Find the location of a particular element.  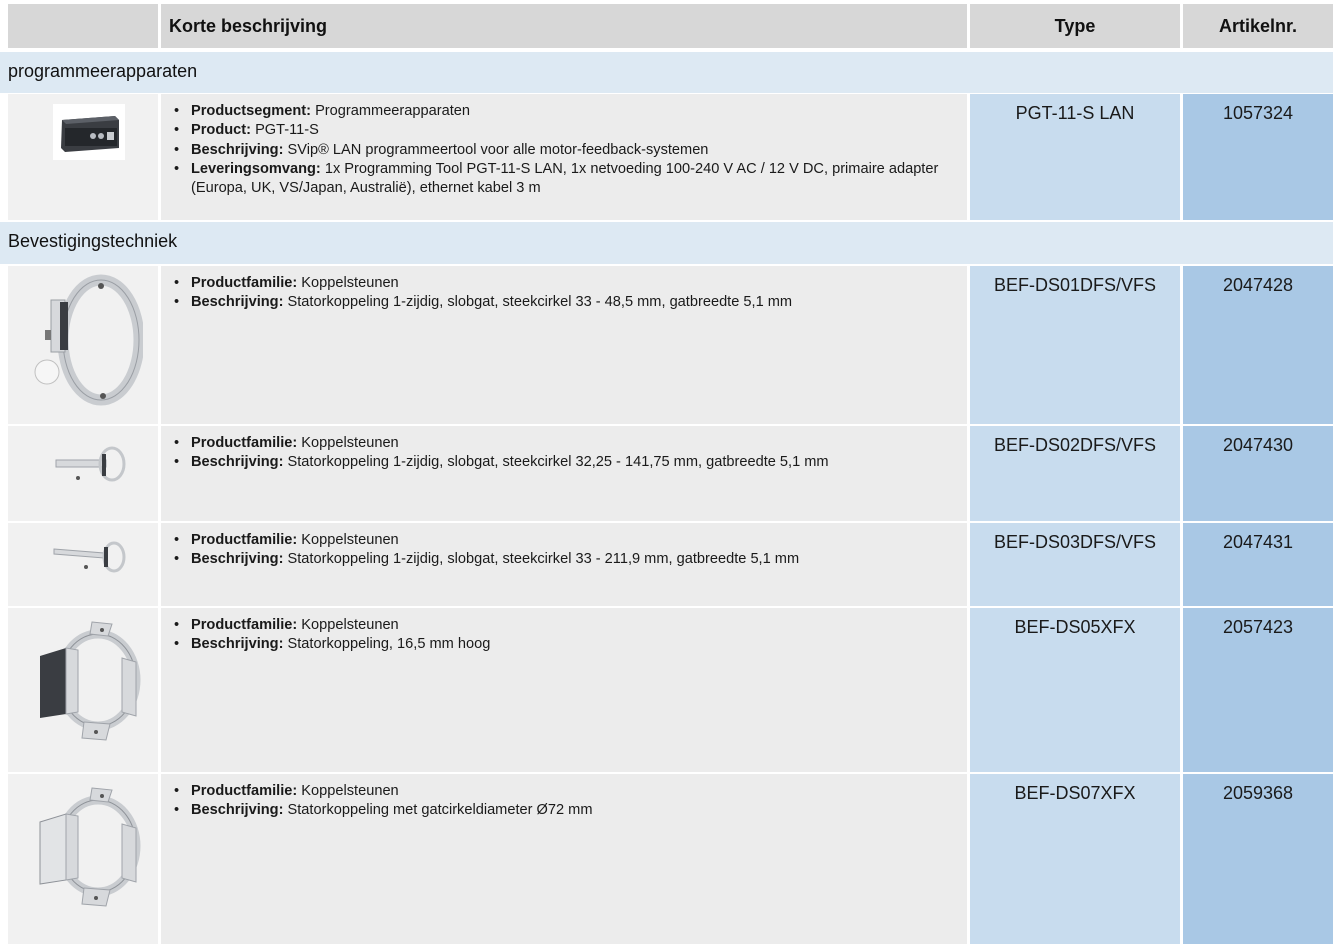

type-cell: BEF-DS02DFS/VFS is located at coordinates (1075, 473).